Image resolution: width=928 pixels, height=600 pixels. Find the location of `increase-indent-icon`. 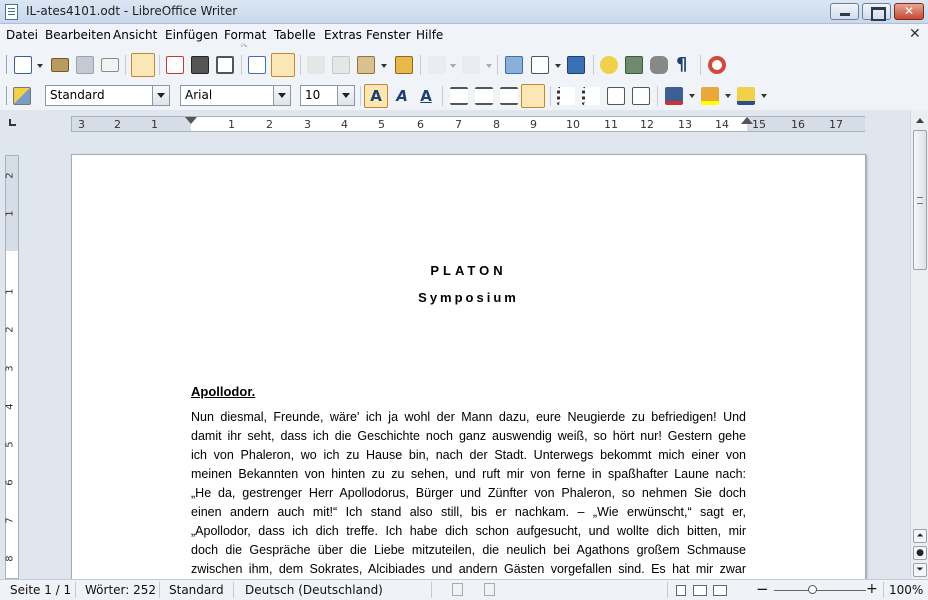

increase-indent-icon is located at coordinates (641, 96).